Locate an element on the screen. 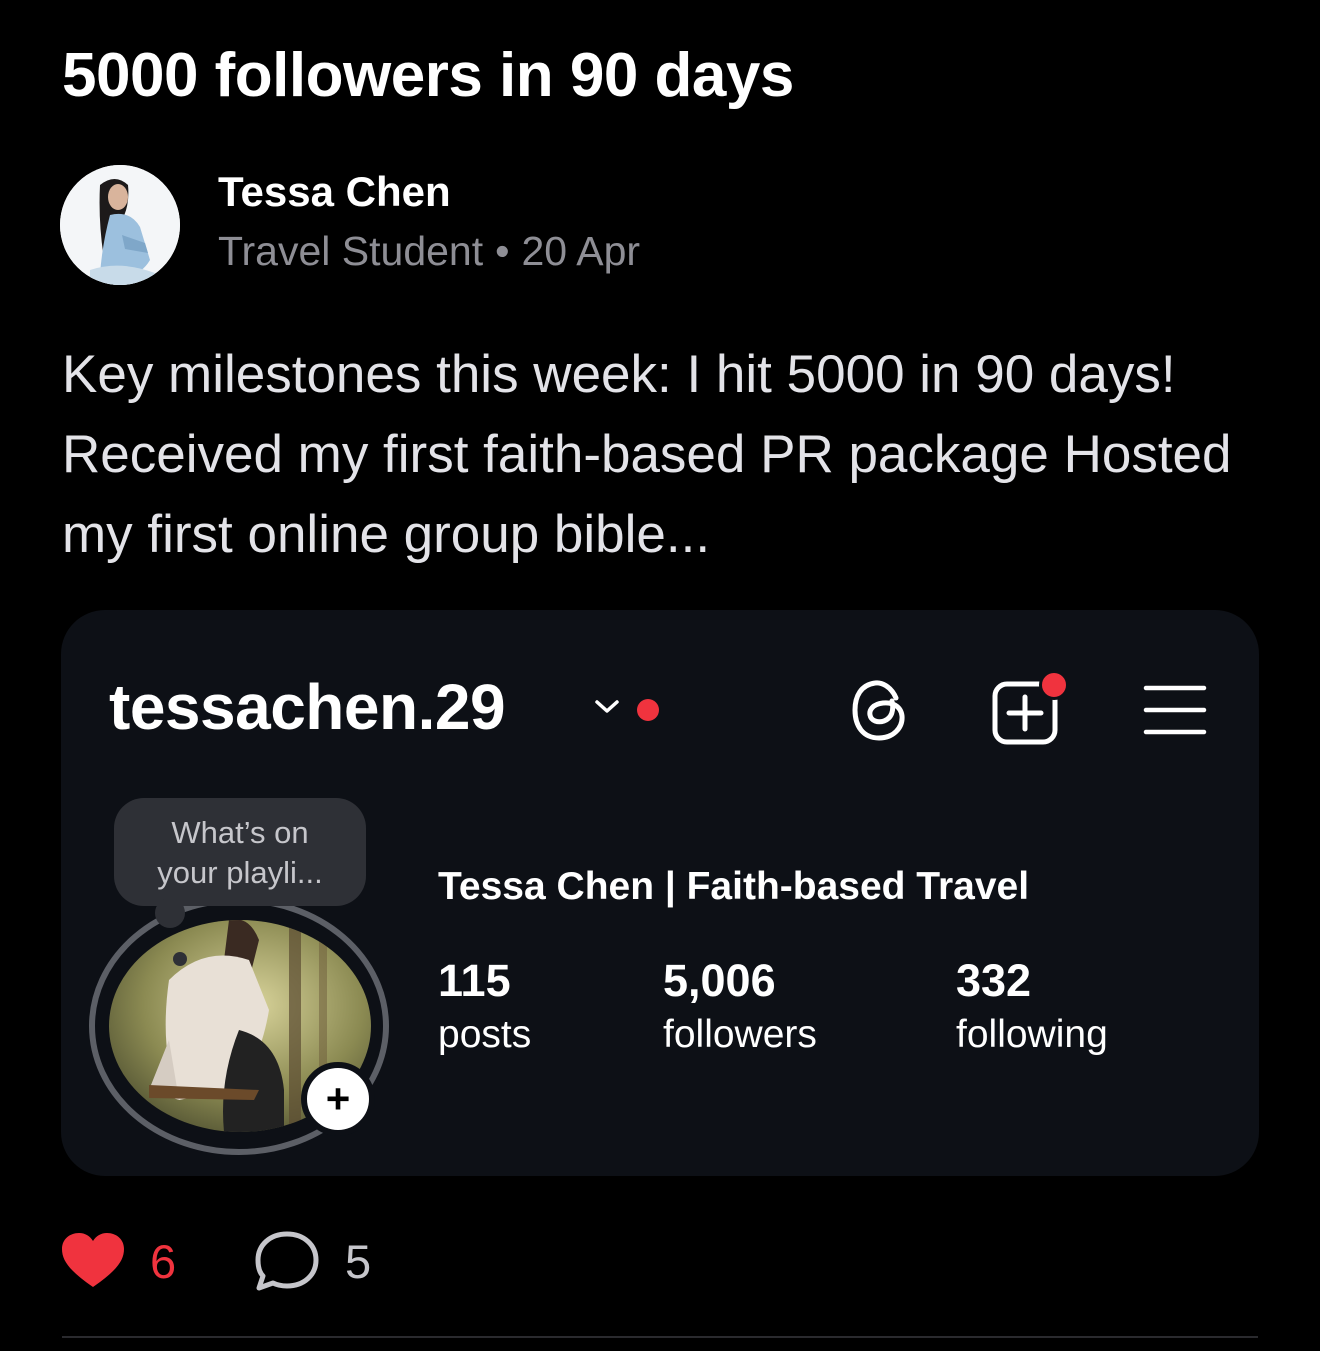  like-count: 6 is located at coordinates (163, 1261).